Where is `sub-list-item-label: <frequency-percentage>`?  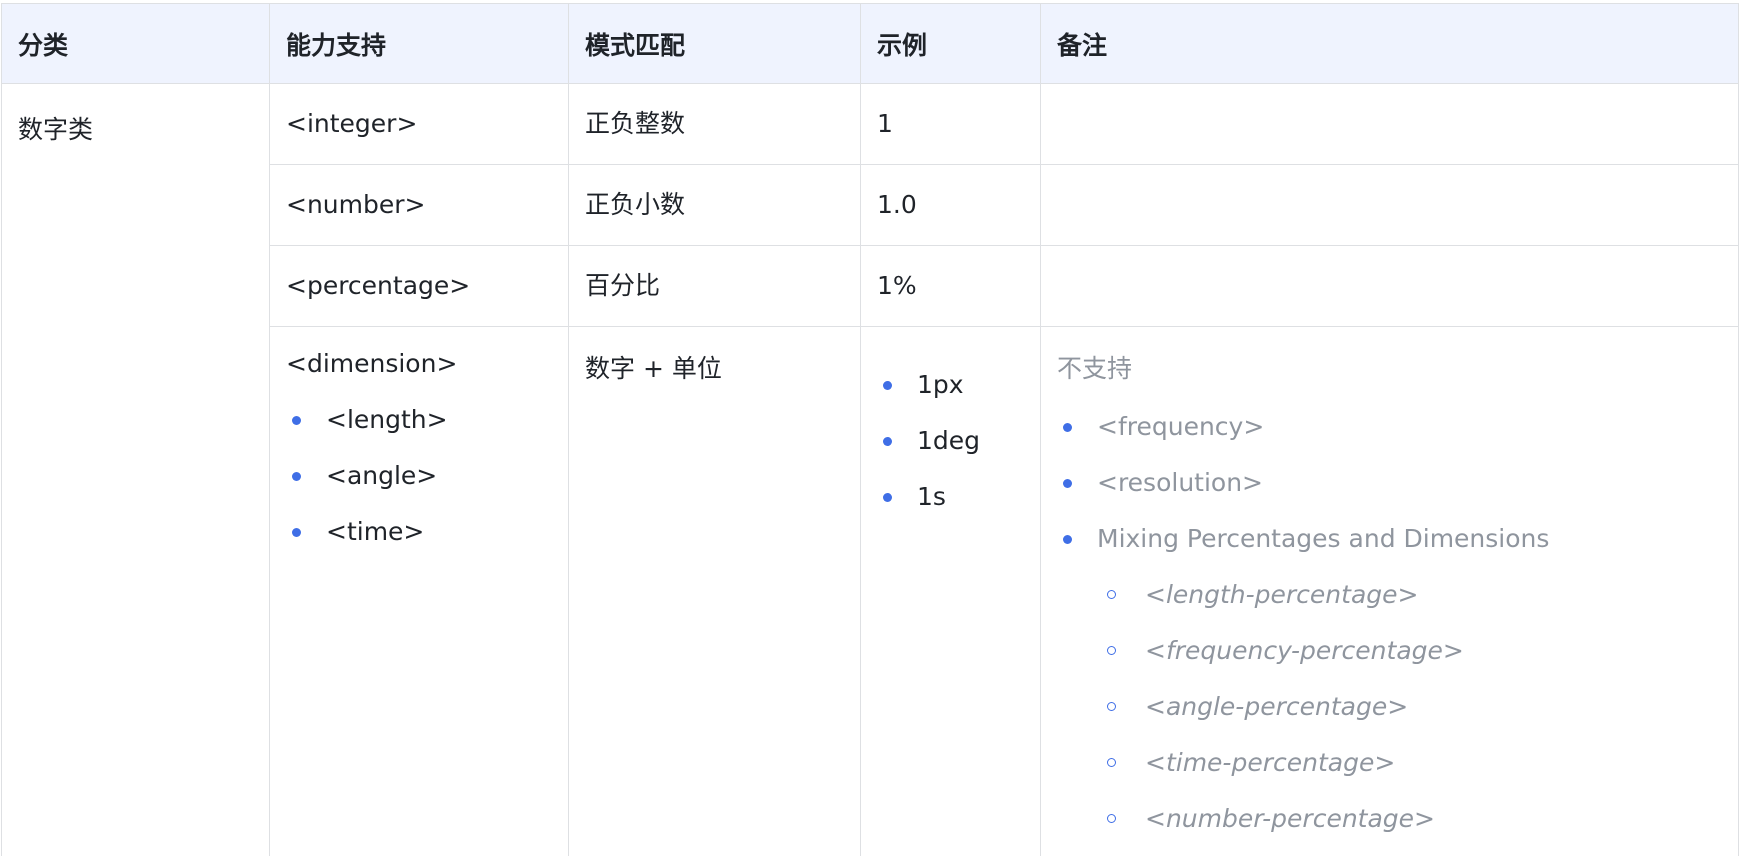
sub-list-item-label: <frequency-percentage> is located at coordinates (1304, 650).